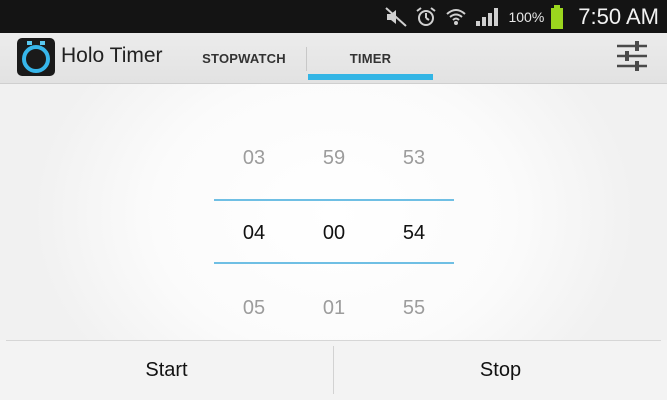 This screenshot has width=667, height=400. Describe the element at coordinates (396, 17) in the screenshot. I see `mute-icon` at that location.